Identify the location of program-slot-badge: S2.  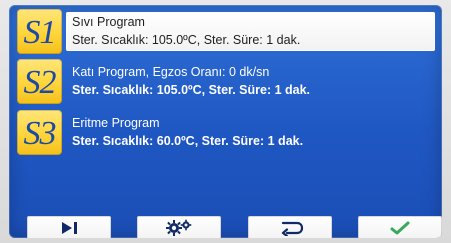
(39, 81).